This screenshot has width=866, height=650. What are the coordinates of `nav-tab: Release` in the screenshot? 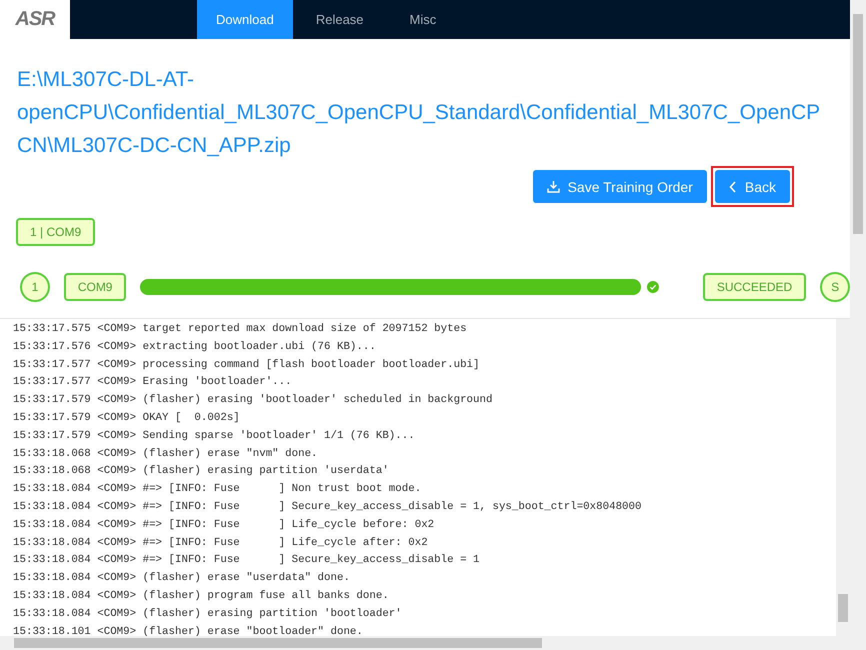 It's located at (339, 19).